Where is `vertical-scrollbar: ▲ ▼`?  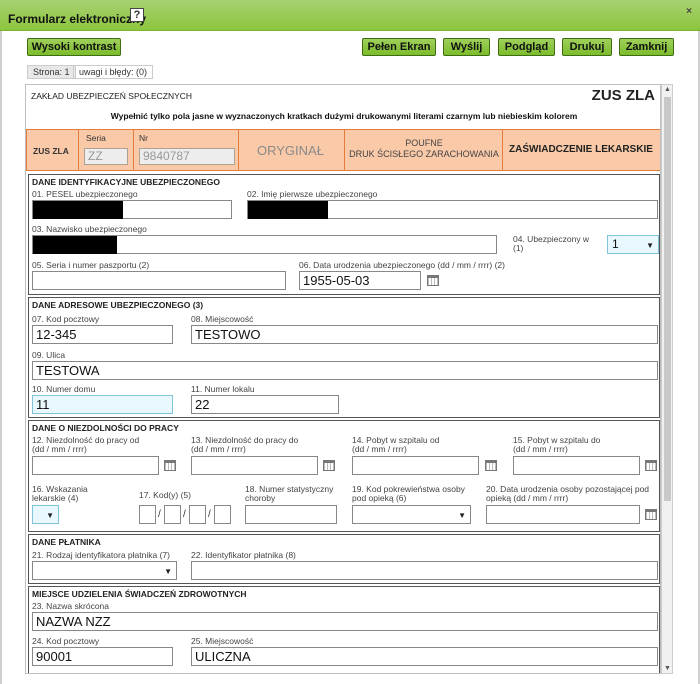 vertical-scrollbar: ▲ ▼ is located at coordinates (667, 379).